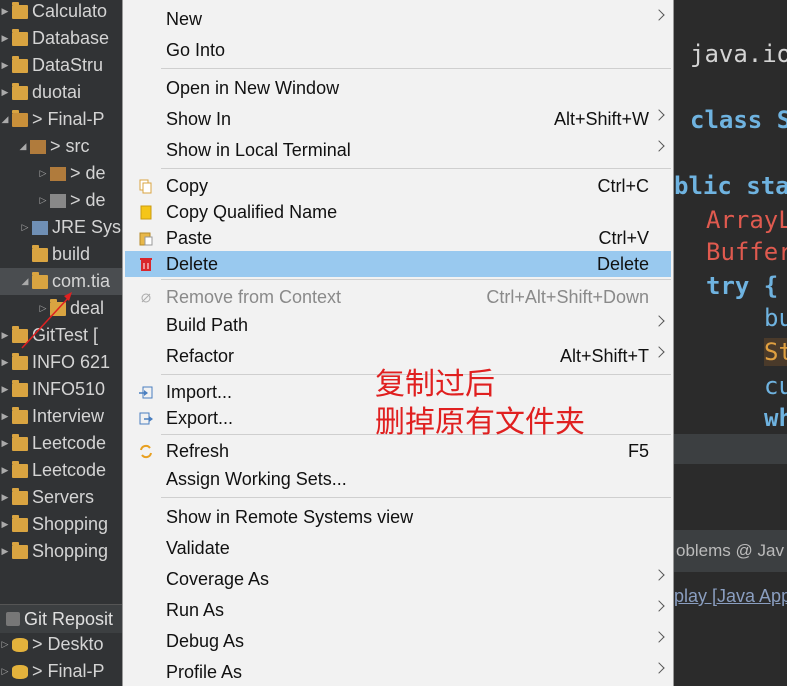  I want to click on tree-item: ▷ deal, so click(61, 308).